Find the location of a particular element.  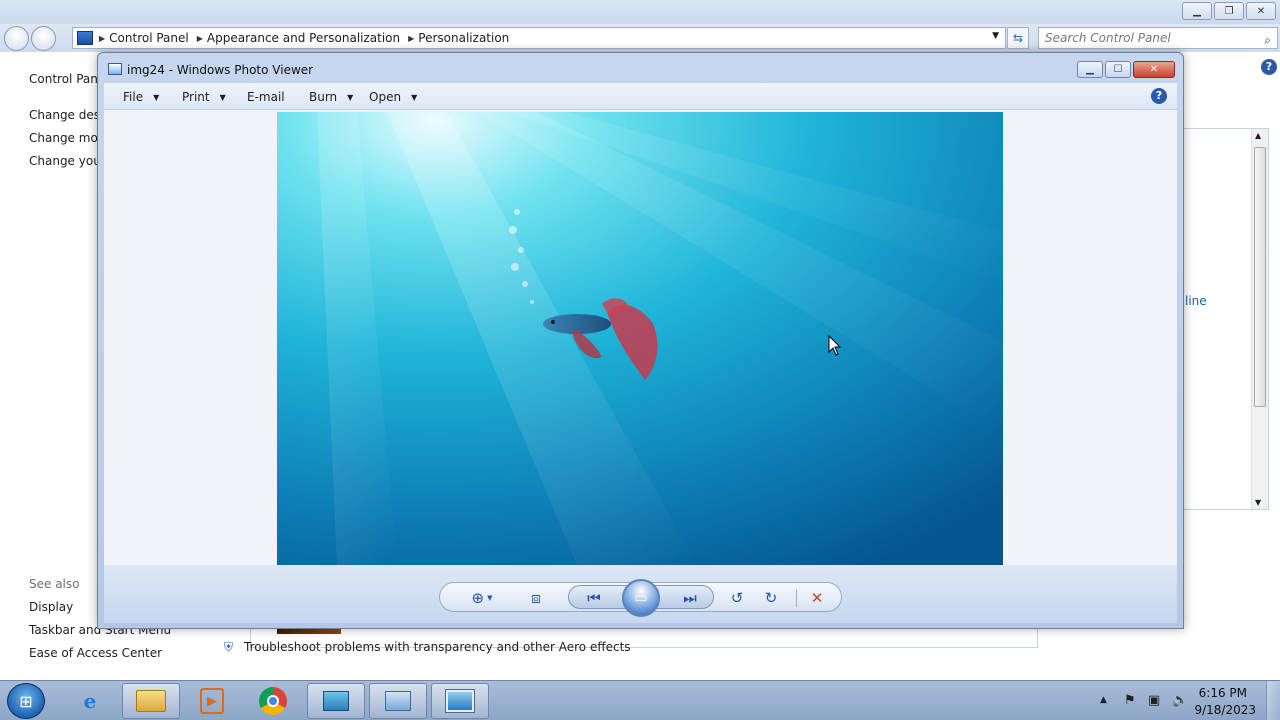

slideshow-button: ▭ is located at coordinates (641, 598).